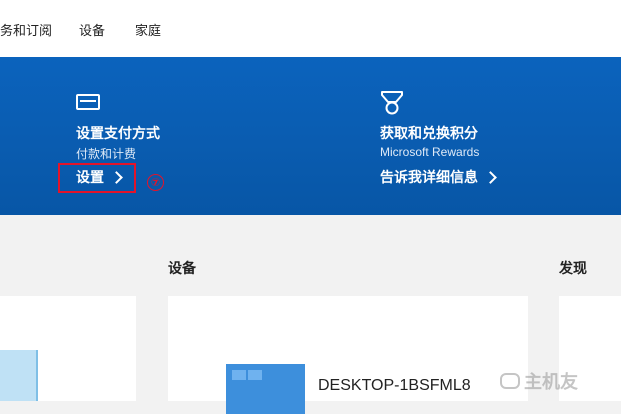 The height and width of the screenshot is (414, 621). Describe the element at coordinates (430, 152) in the screenshot. I see `rewards-subtitle: Microsoft Rewards` at that location.